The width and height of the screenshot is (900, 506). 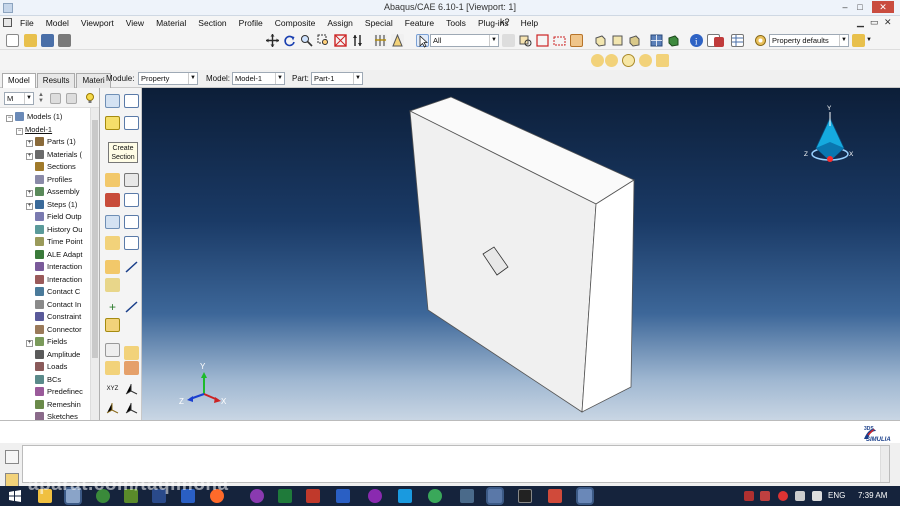 I want to click on model-select: Model-1 ▼, so click(x=258, y=78).